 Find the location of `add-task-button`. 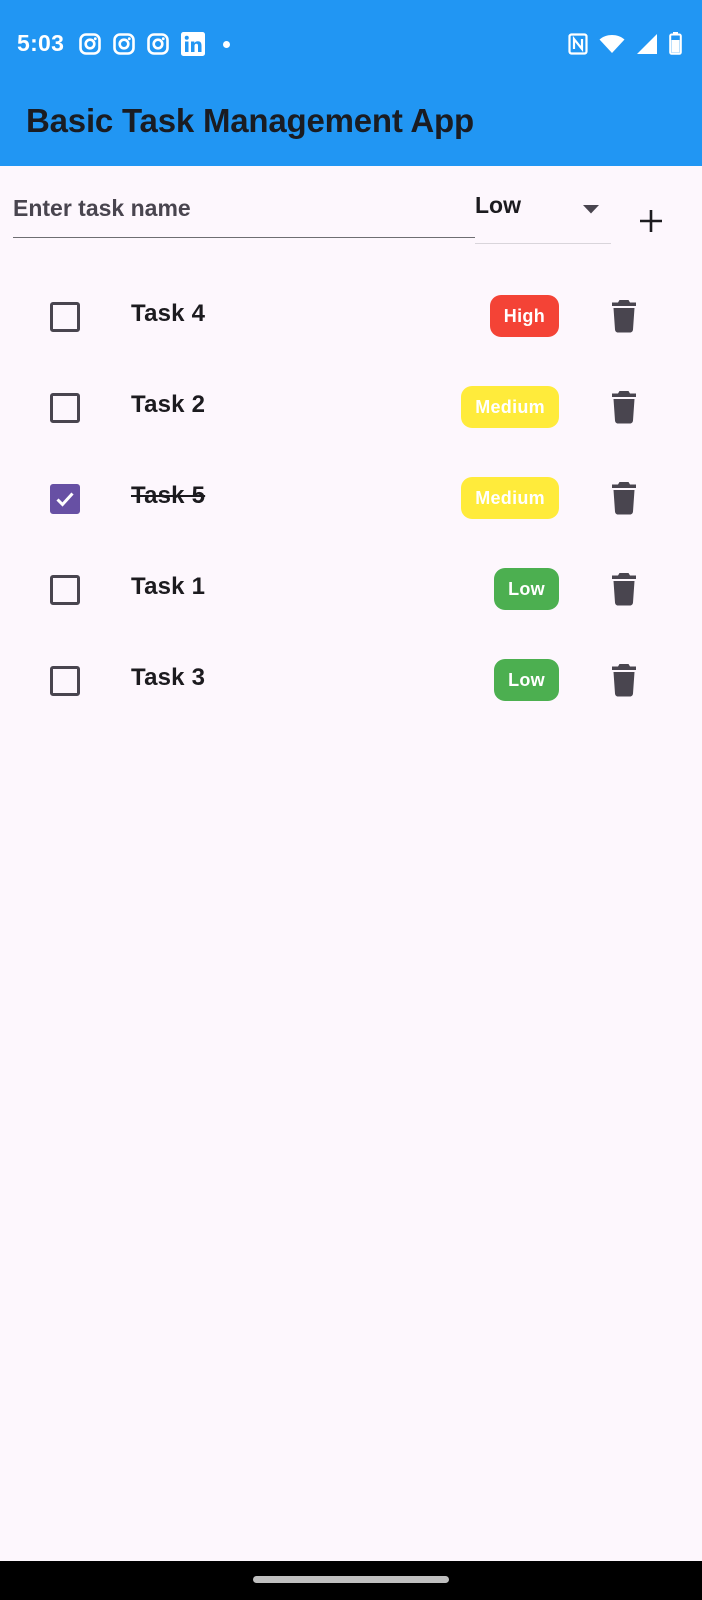

add-task-button is located at coordinates (651, 221).